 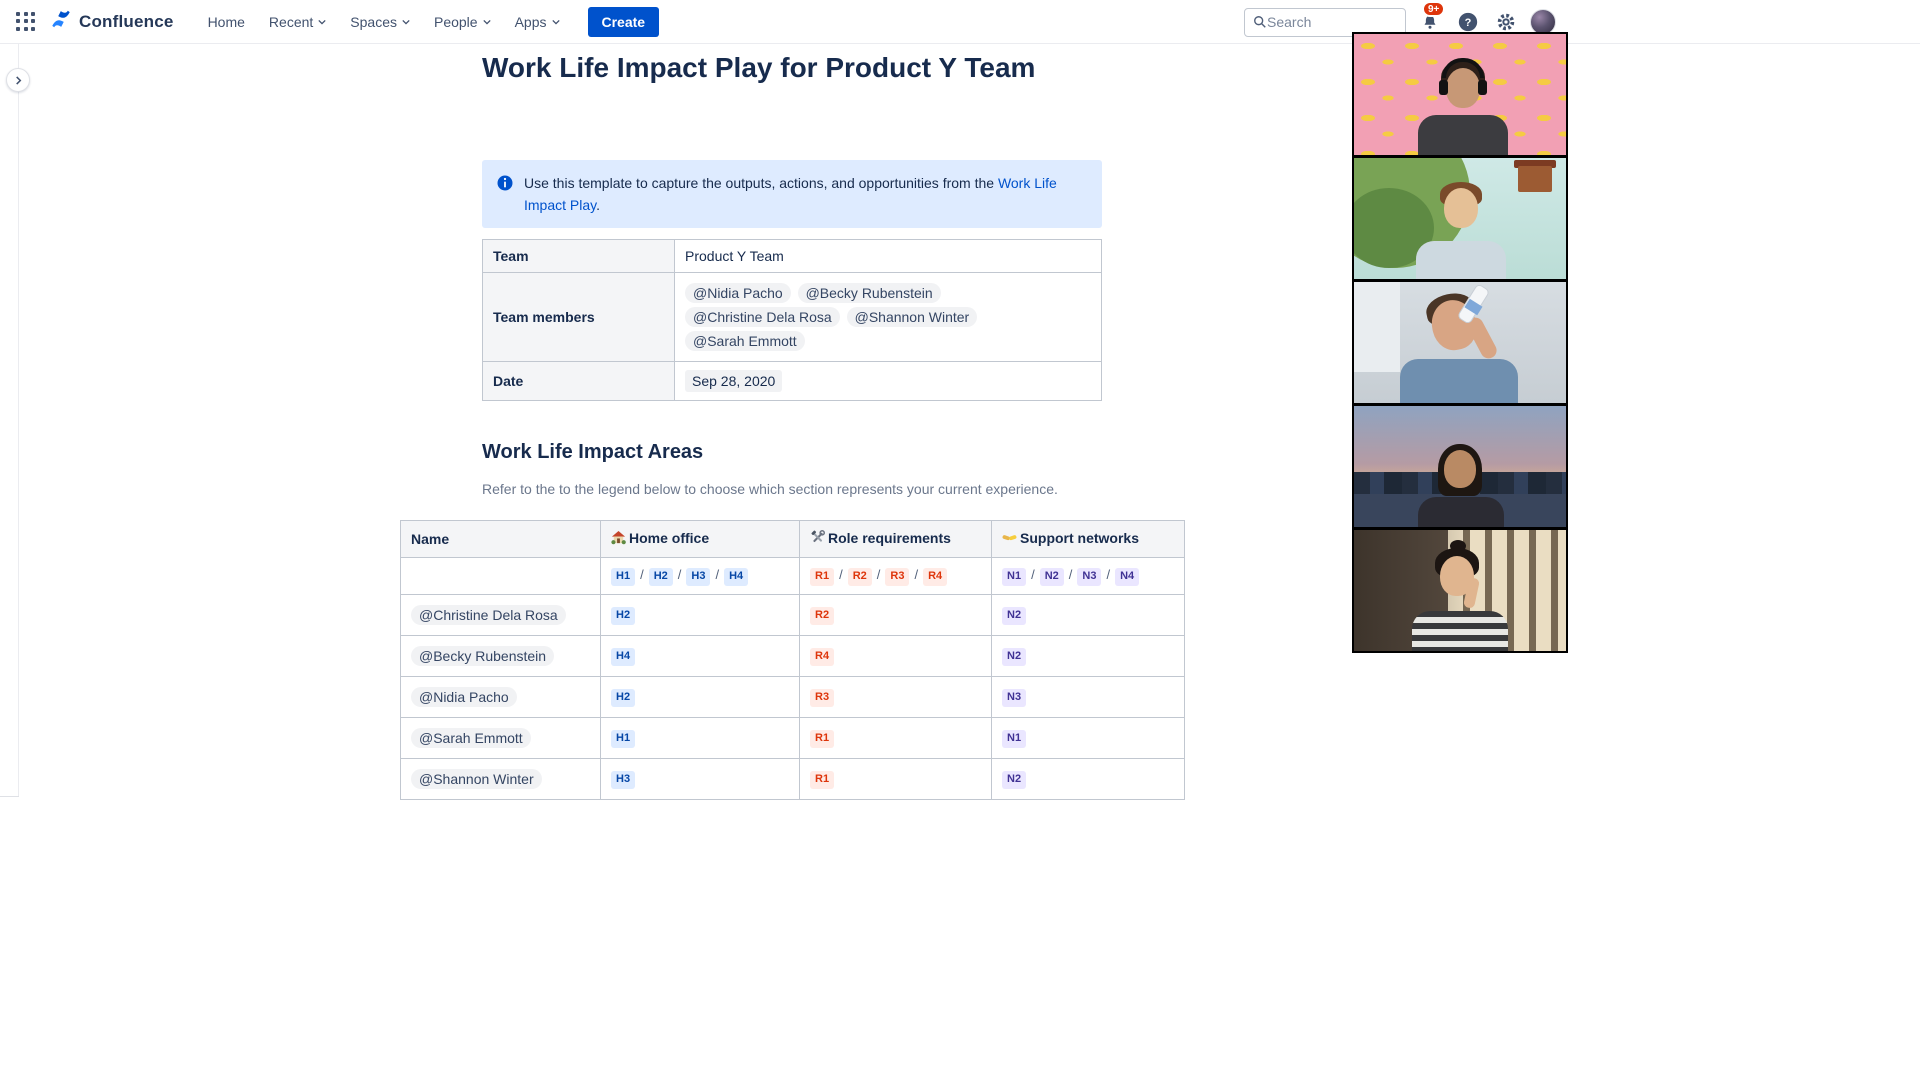 I want to click on create-button: Create, so click(x=623, y=21).